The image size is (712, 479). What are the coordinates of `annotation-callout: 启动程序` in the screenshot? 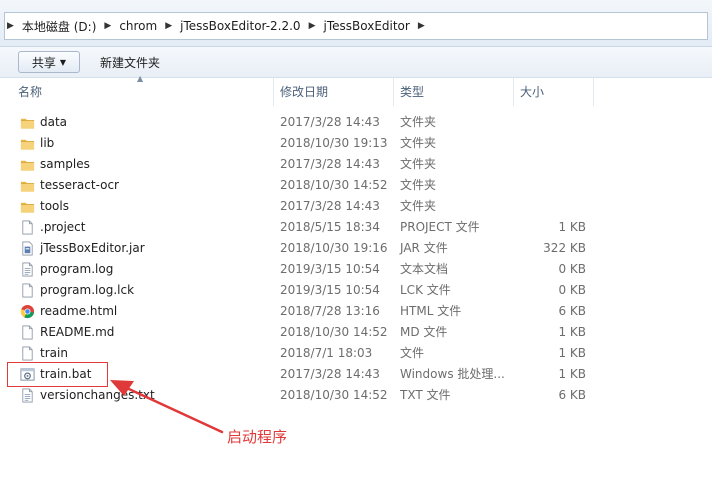 It's located at (257, 437).